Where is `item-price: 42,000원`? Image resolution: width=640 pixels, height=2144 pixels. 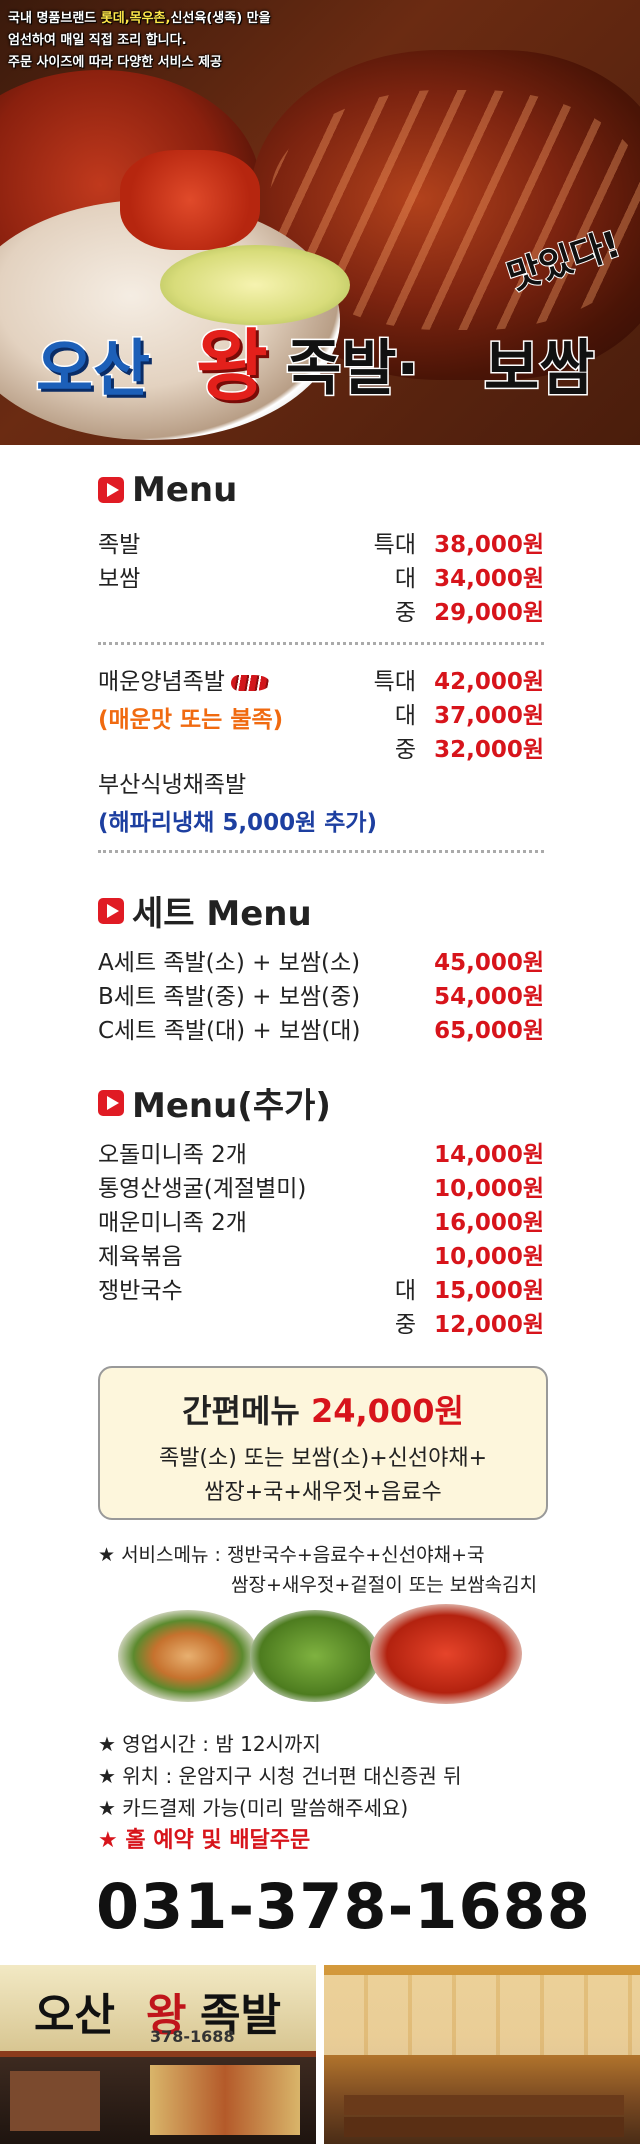 item-price: 42,000원 is located at coordinates (489, 682).